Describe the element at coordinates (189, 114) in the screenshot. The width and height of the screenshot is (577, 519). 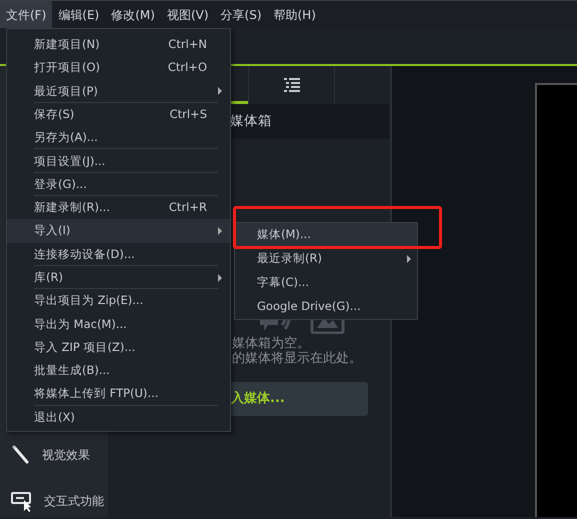
I see `shortcut-text: Ctrl+S` at that location.